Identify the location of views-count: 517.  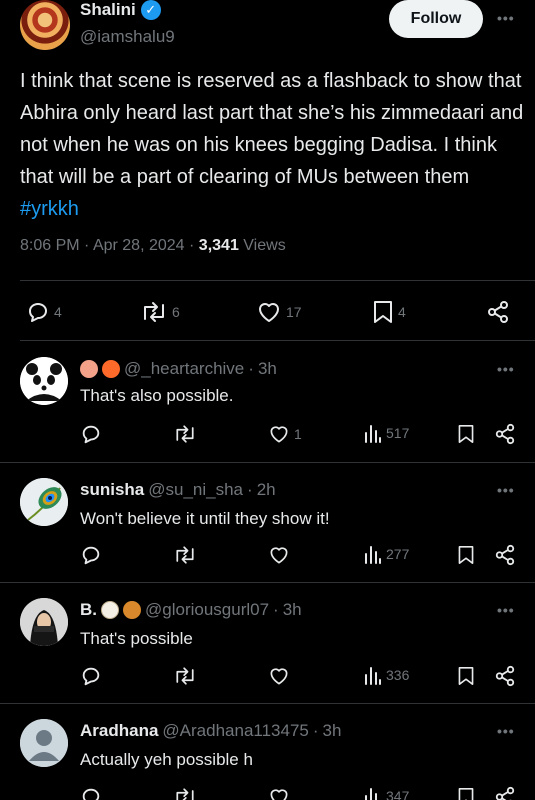
(398, 433).